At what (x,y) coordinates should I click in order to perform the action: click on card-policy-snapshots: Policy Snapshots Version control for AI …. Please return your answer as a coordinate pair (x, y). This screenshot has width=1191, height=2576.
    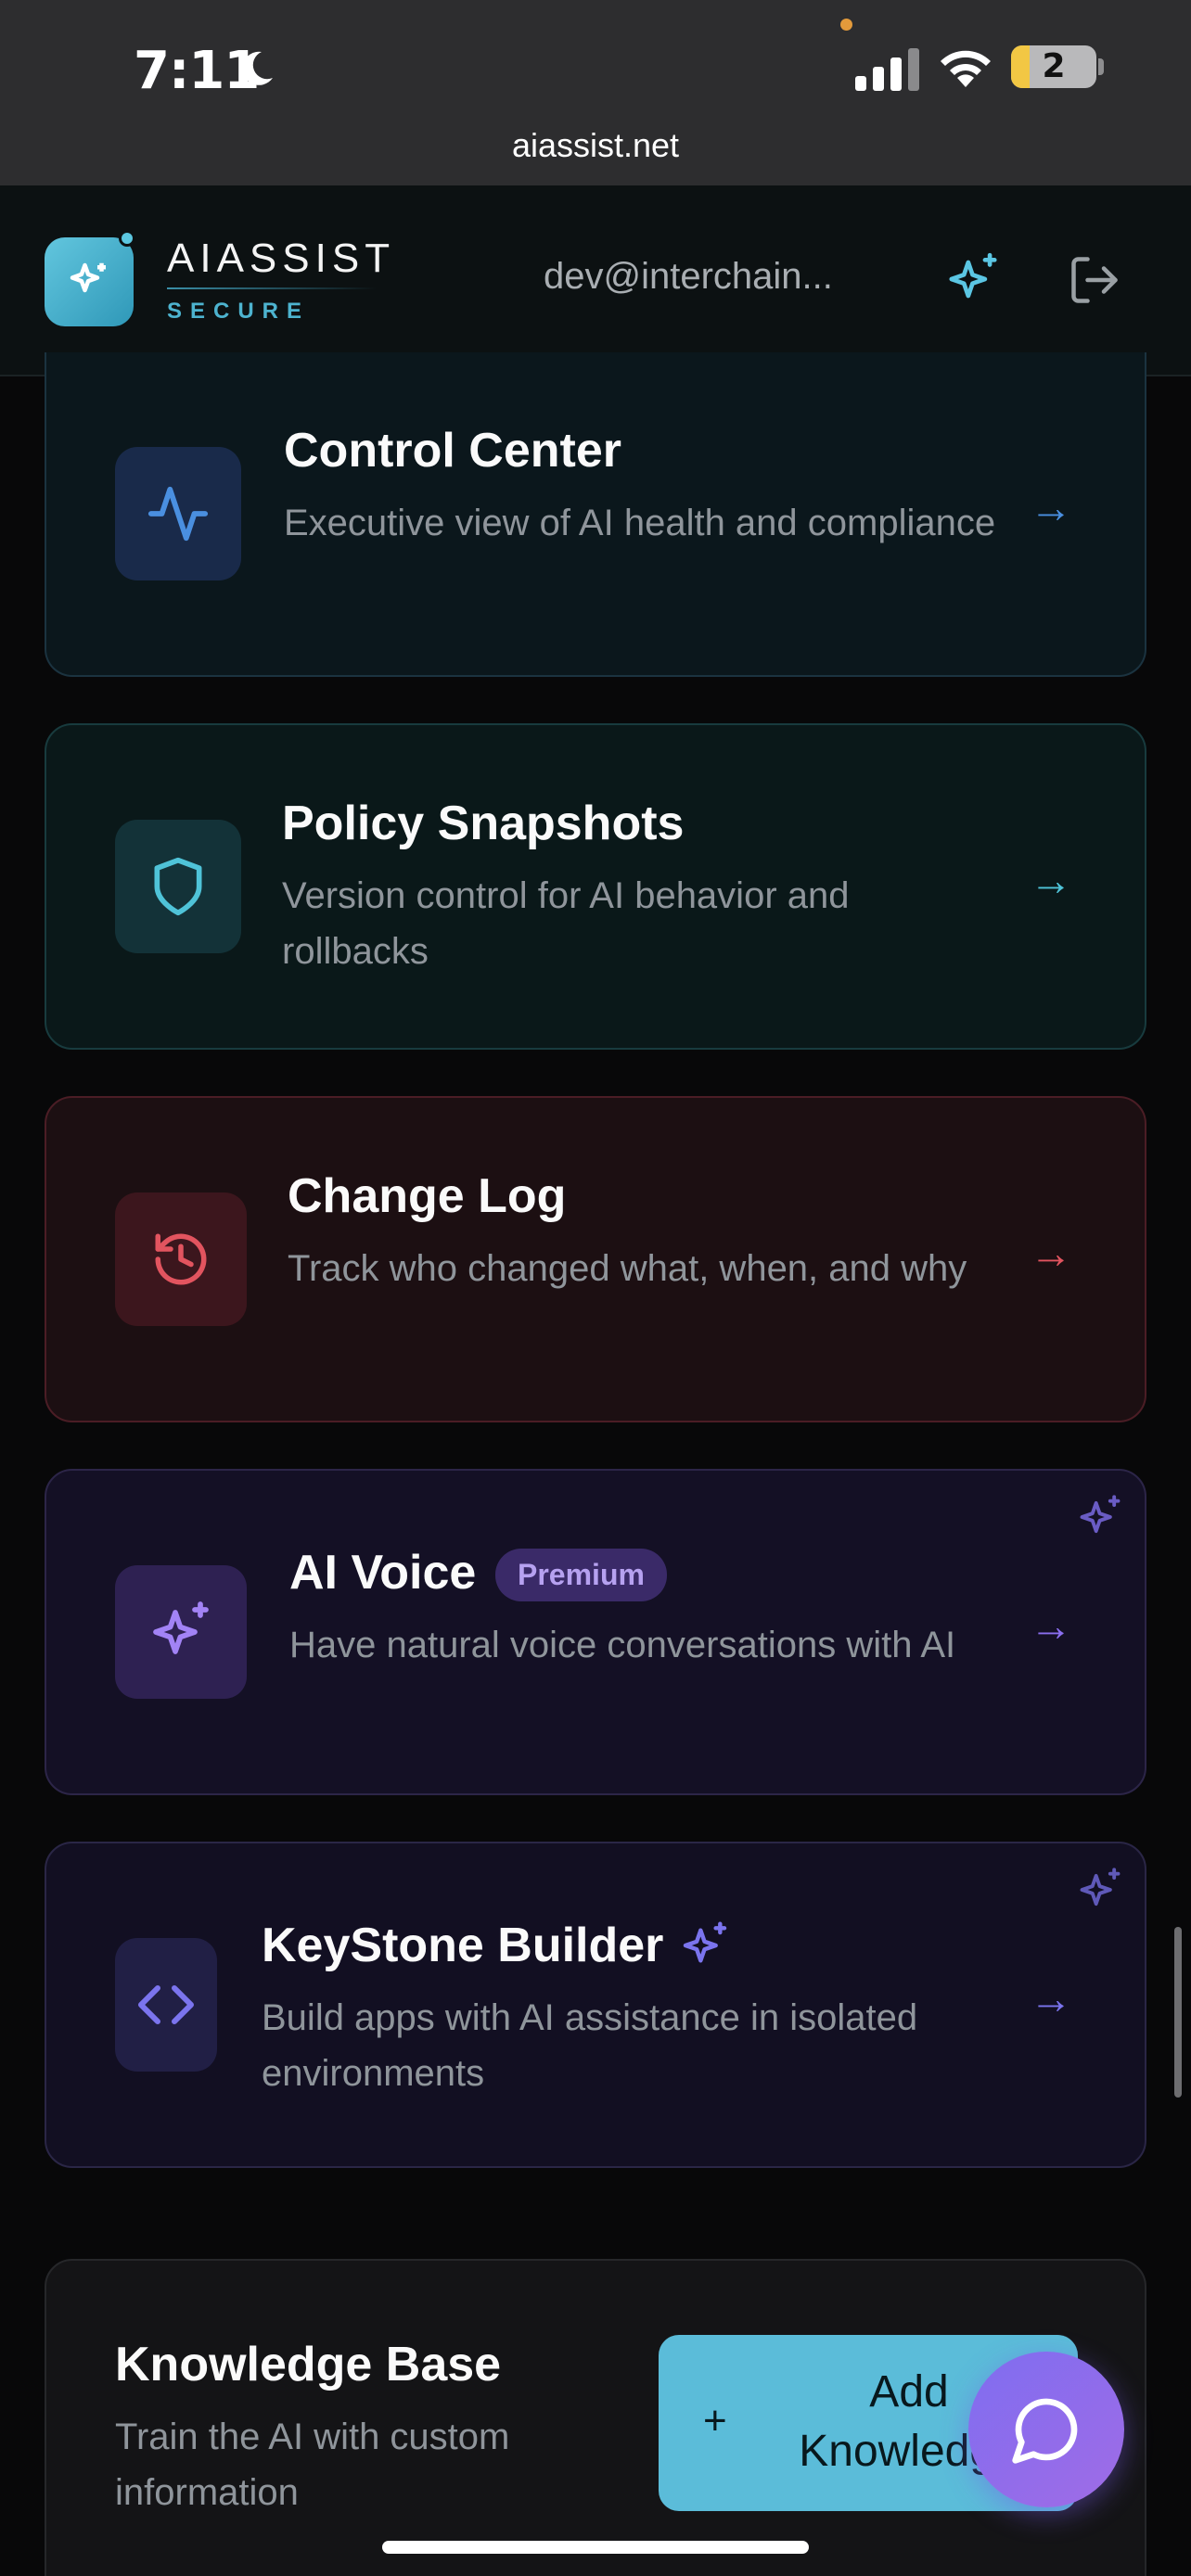
    Looking at the image, I should click on (595, 886).